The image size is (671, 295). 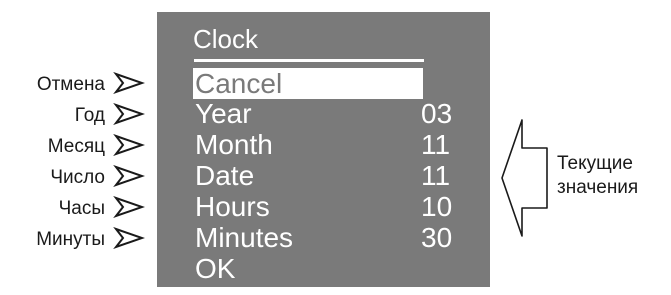 What do you see at coordinates (329, 237) in the screenshot?
I see `menu-item-minutes: Minutes 30` at bounding box center [329, 237].